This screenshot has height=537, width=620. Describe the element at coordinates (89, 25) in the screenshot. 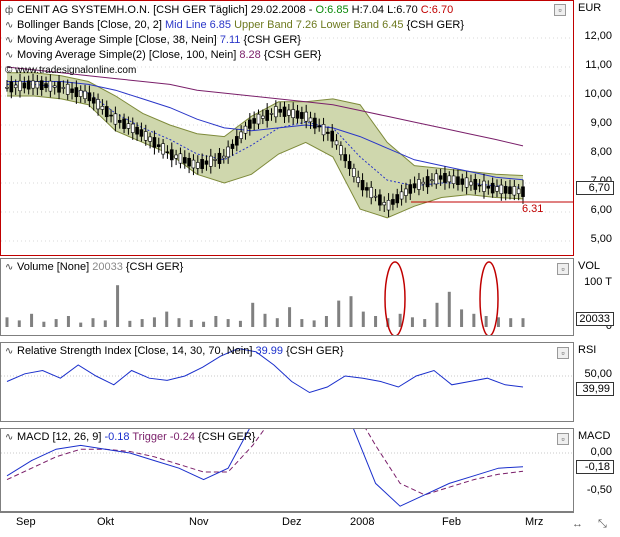

I see `legend-bollinger: Bollinger Bands [Close, 20, 2]` at that location.